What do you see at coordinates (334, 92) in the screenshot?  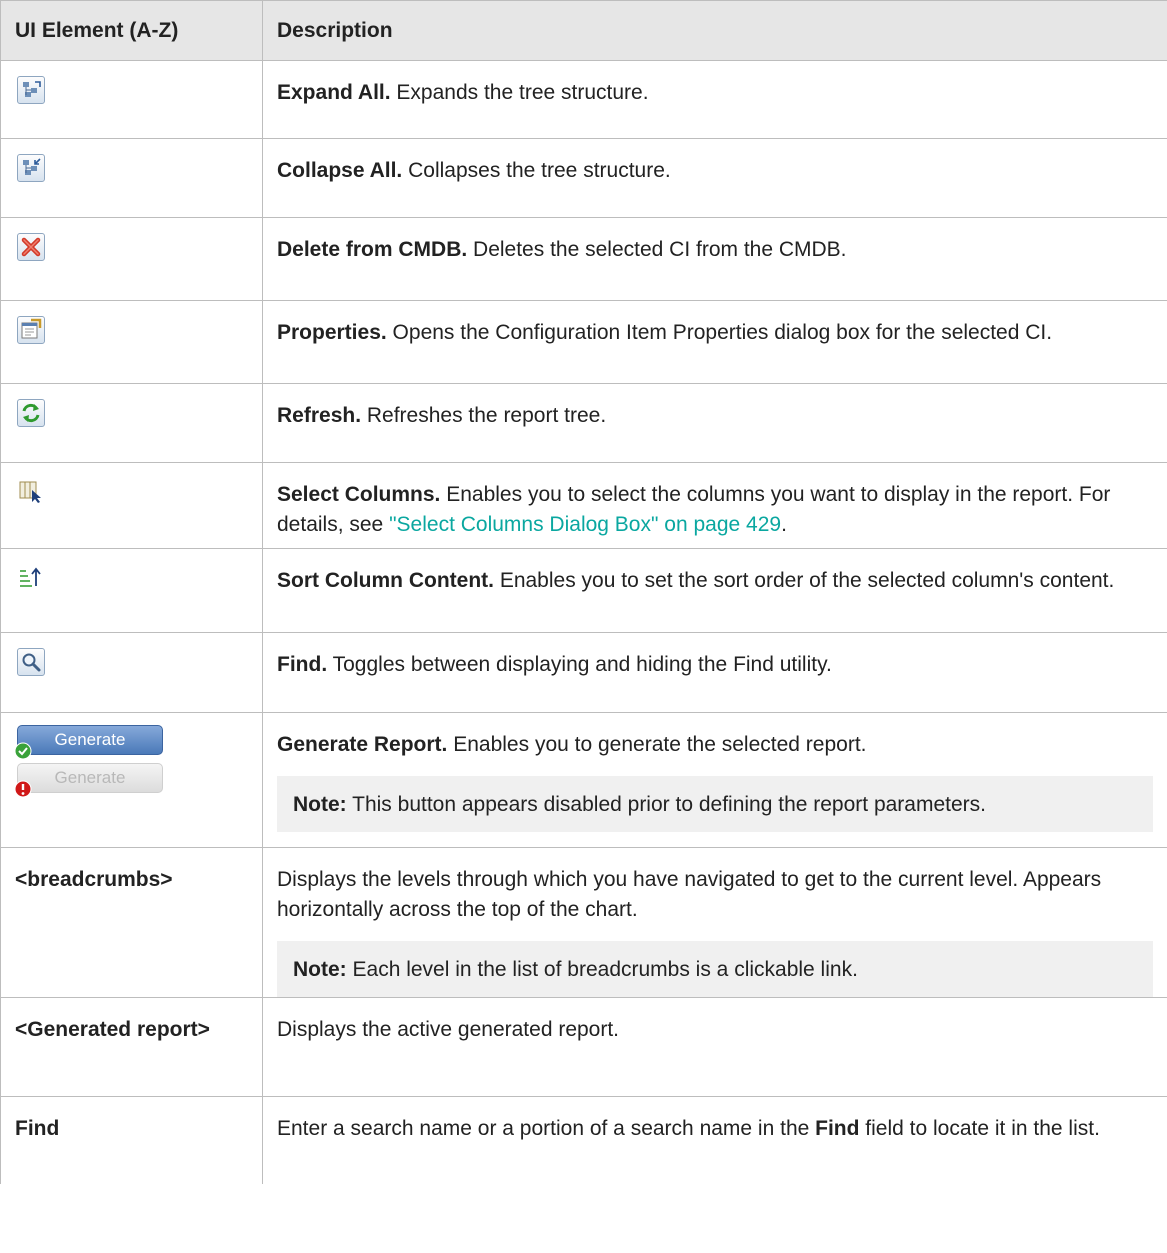 I see `item-title: Expand All.` at bounding box center [334, 92].